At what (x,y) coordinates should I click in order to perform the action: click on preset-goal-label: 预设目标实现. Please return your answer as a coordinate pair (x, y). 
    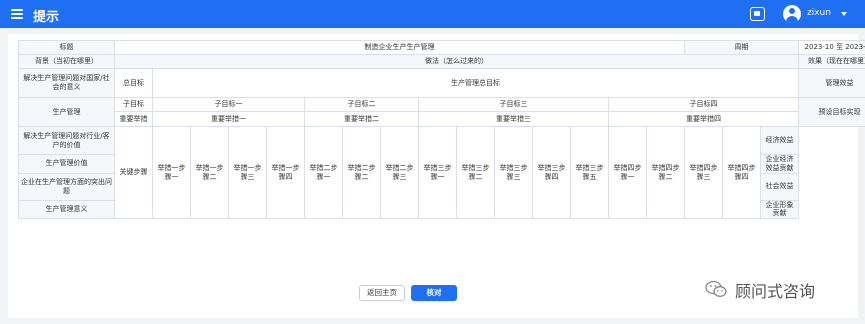
    Looking at the image, I should click on (831, 112).